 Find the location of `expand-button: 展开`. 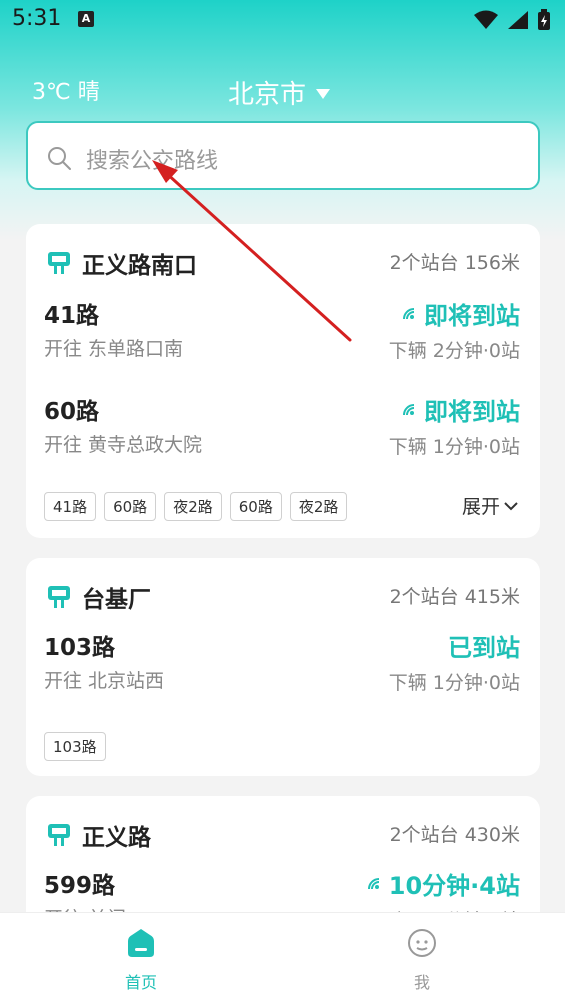

expand-button: 展开 is located at coordinates (490, 505).